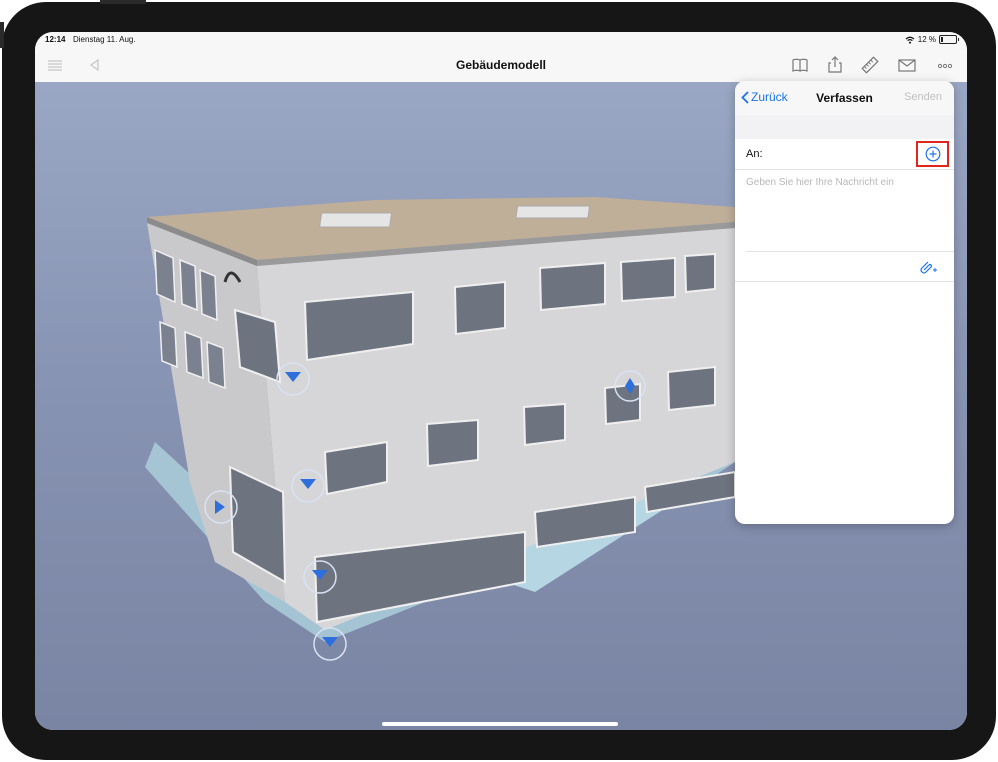 Image resolution: width=998 pixels, height=762 pixels. What do you see at coordinates (870, 65) in the screenshot?
I see `ruler-icon` at bounding box center [870, 65].